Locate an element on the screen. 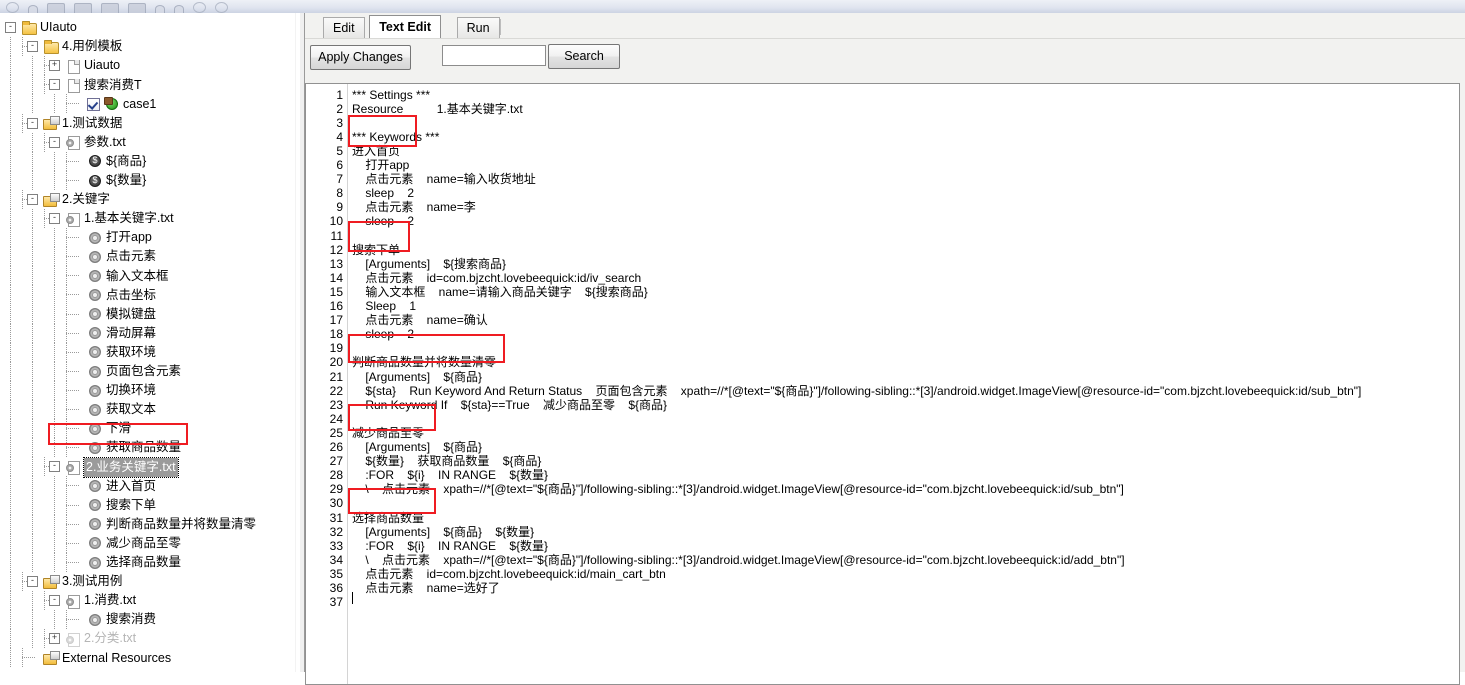 This screenshot has height=685, width=1465. tree-item-content: 3.测试用例 is located at coordinates (82, 581).